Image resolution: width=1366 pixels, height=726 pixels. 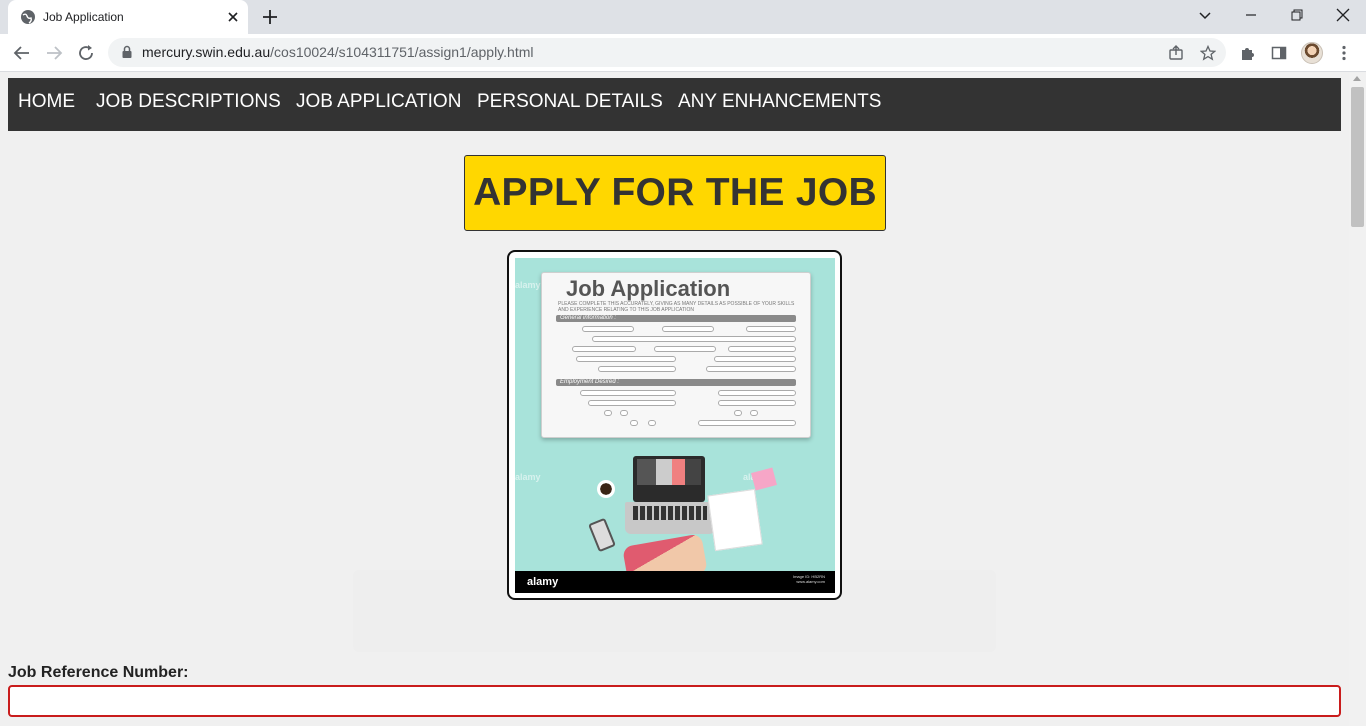 What do you see at coordinates (46, 104) in the screenshot?
I see `nav-item-home: HOME` at bounding box center [46, 104].